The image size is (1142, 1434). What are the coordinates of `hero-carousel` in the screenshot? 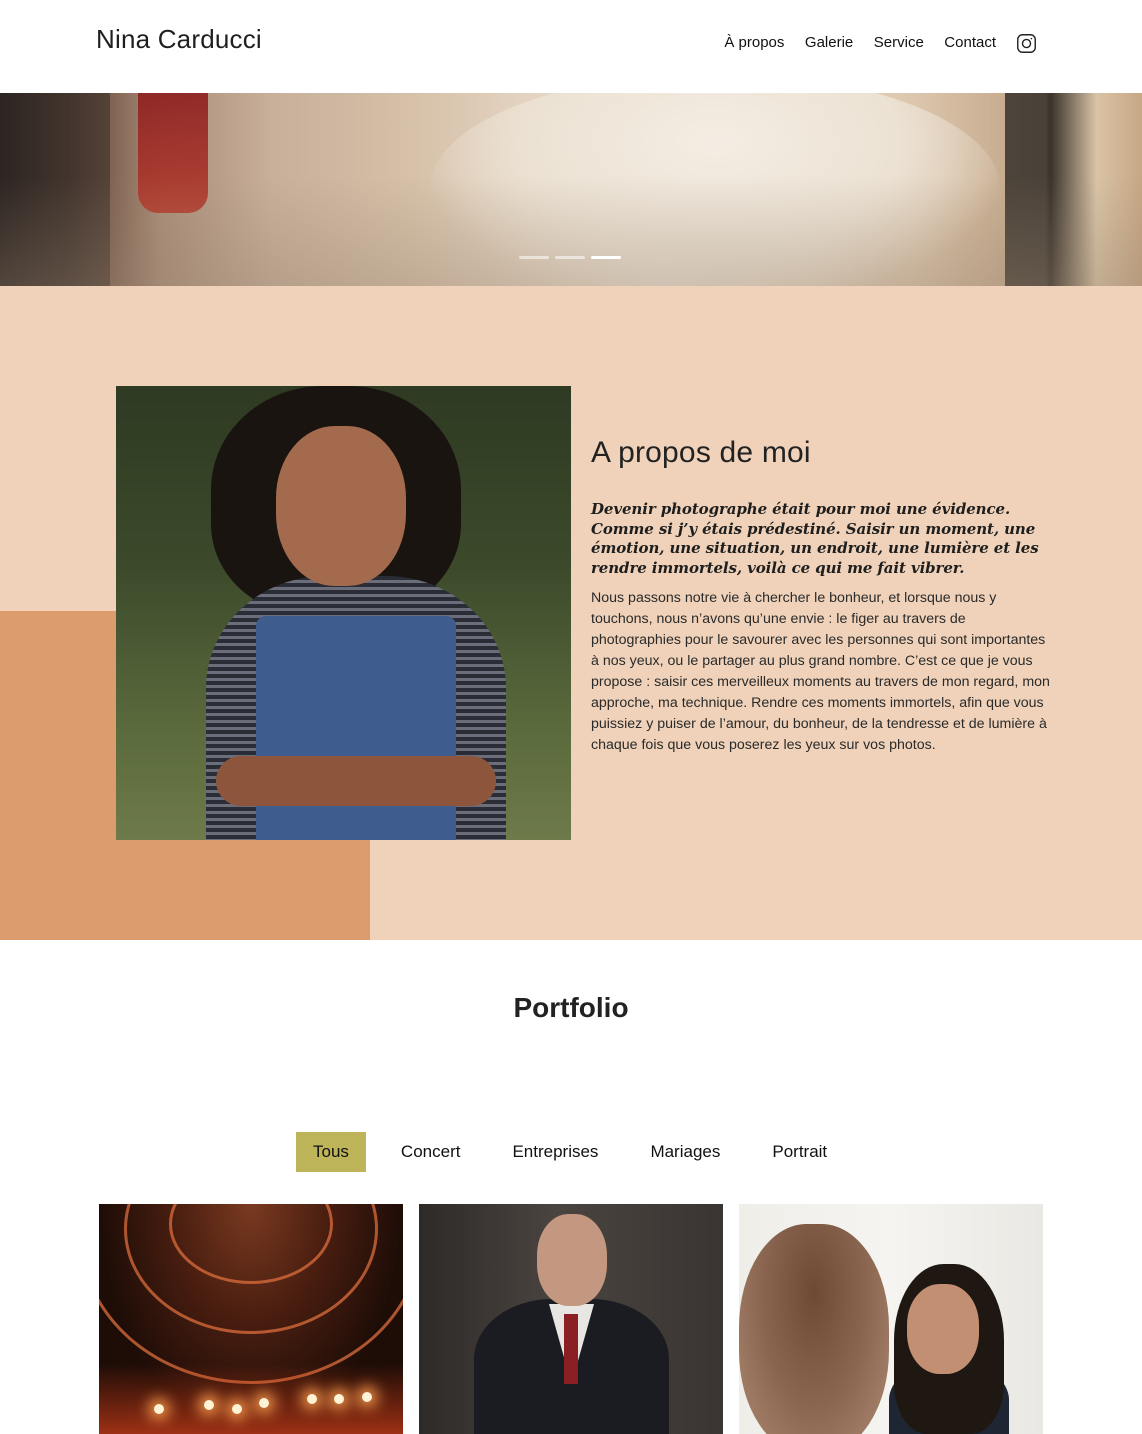 It's located at (571, 189).